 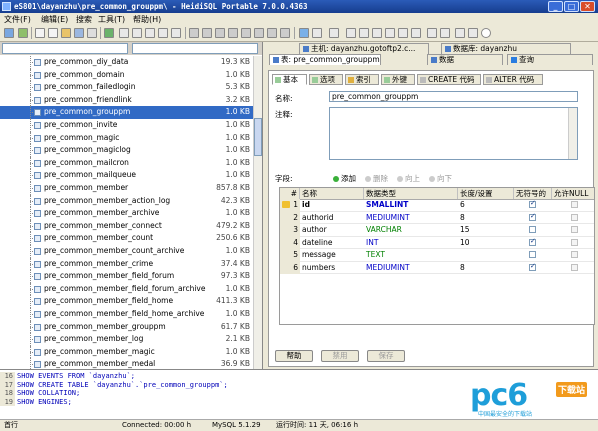 I want to click on delete-icon, so click(x=259, y=33).